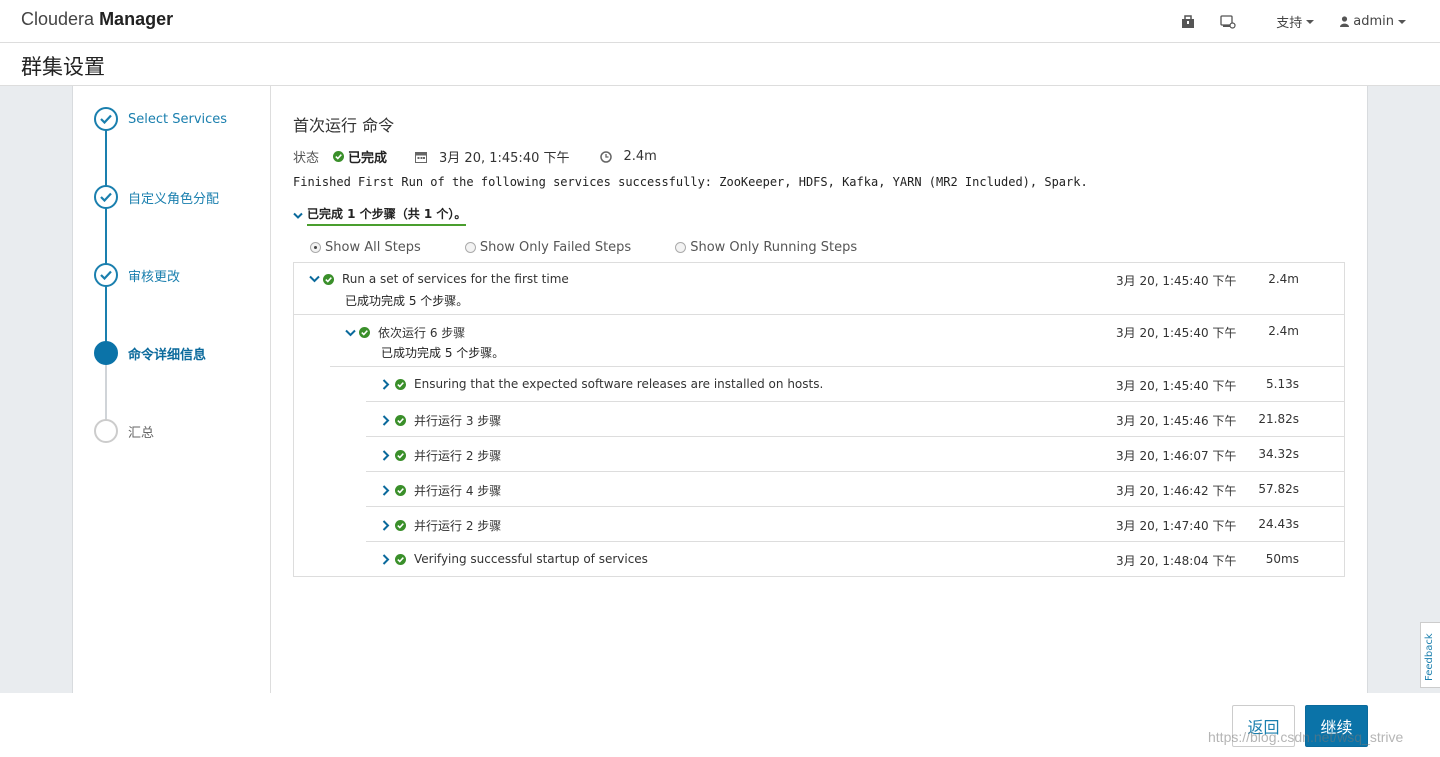  I want to click on filter-running-steps: Show Only Running Steps, so click(766, 247).